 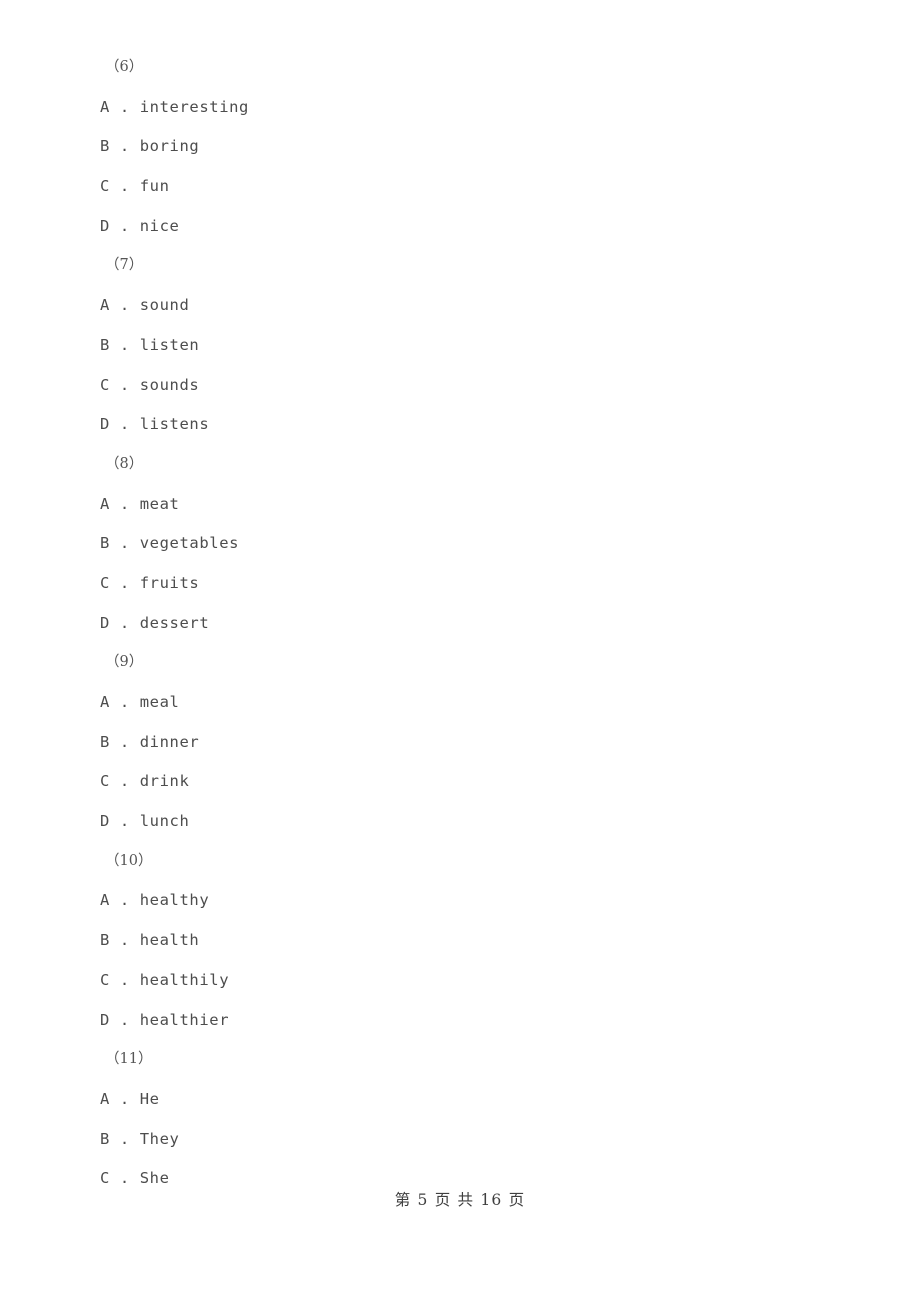 I want to click on option-text: listen, so click(x=169, y=344).